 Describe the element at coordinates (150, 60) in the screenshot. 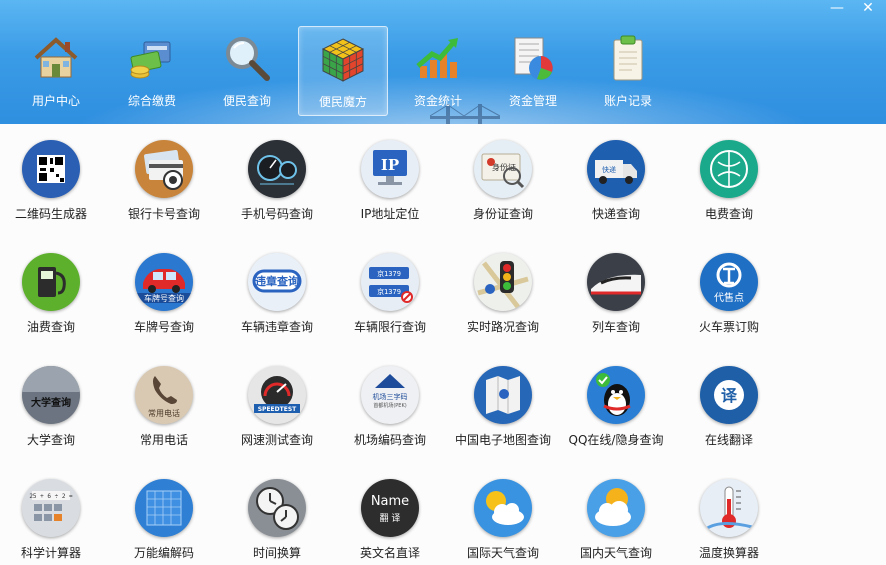

I see `cash-card-icon` at that location.